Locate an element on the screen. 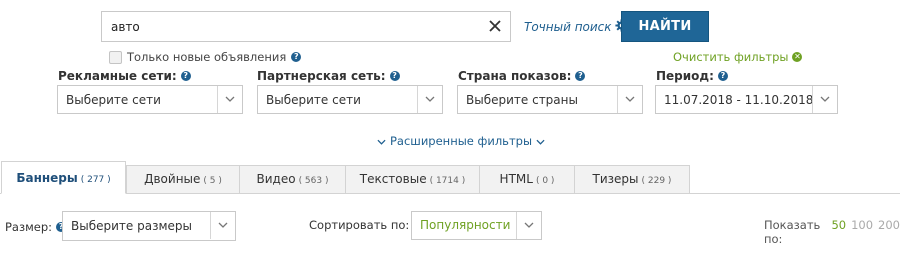 Image resolution: width=900 pixels, height=258 pixels. sort-select: Популярности is located at coordinates (476, 225).